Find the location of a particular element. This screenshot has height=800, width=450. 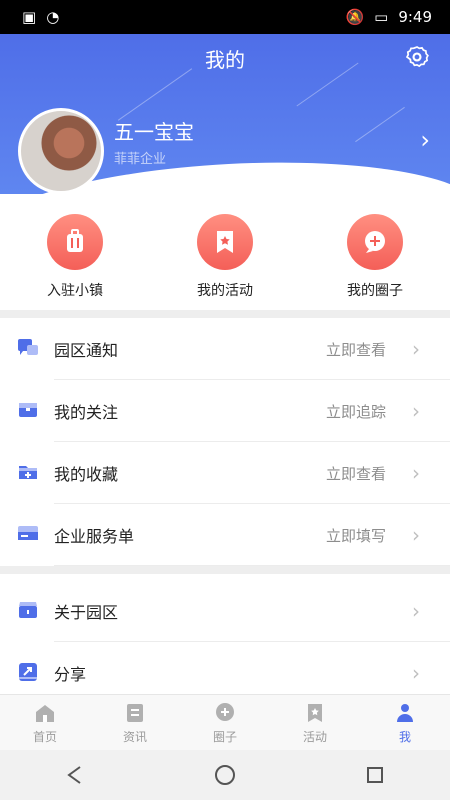

activity-icon is located at coordinates (315, 712).